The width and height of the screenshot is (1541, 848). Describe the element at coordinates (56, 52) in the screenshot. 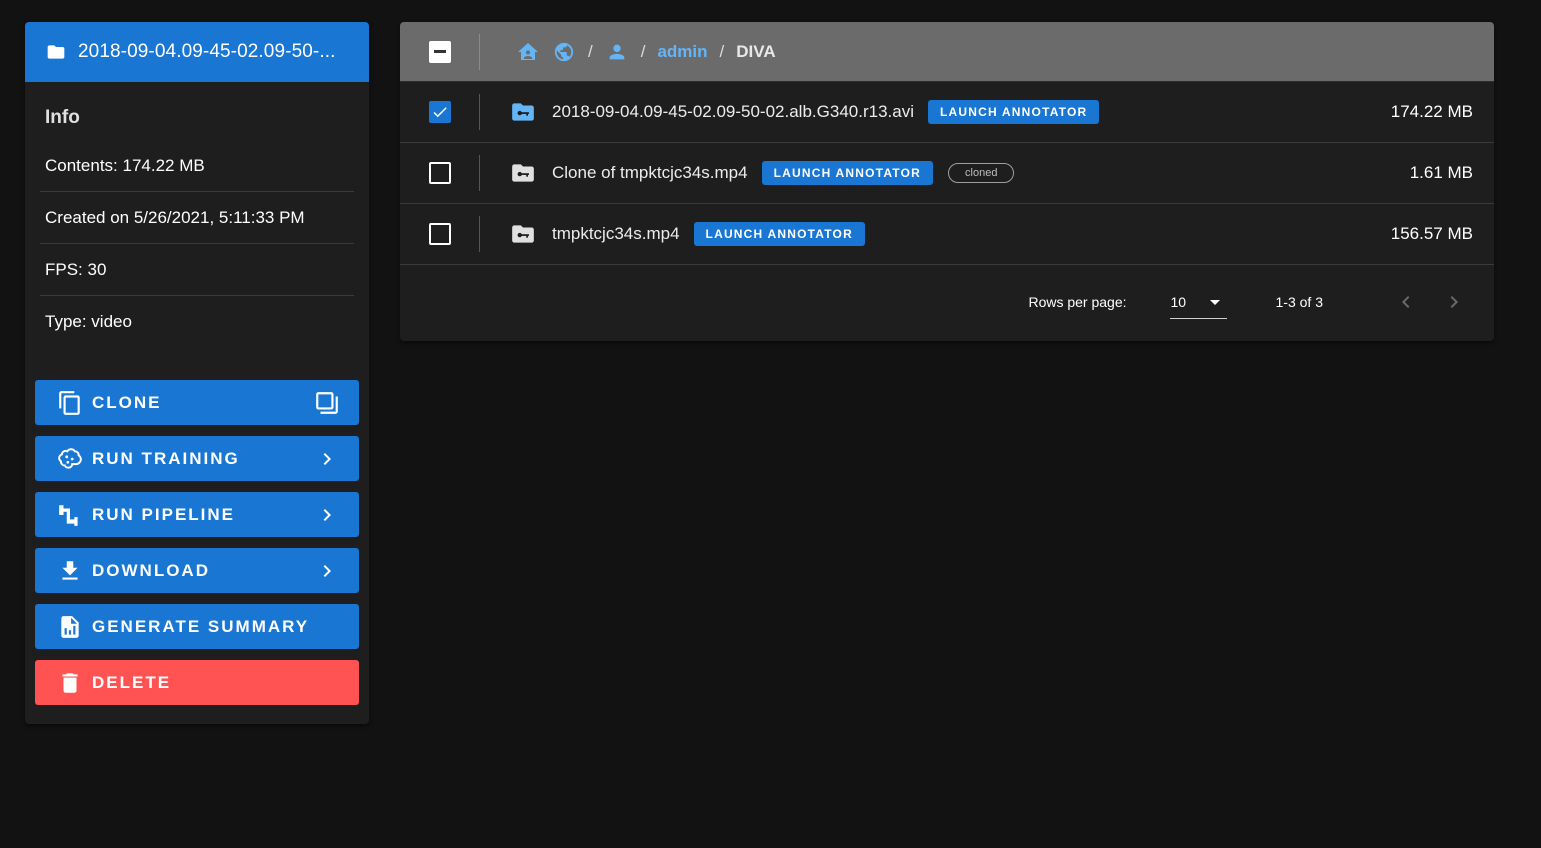

I see `folder-icon` at that location.